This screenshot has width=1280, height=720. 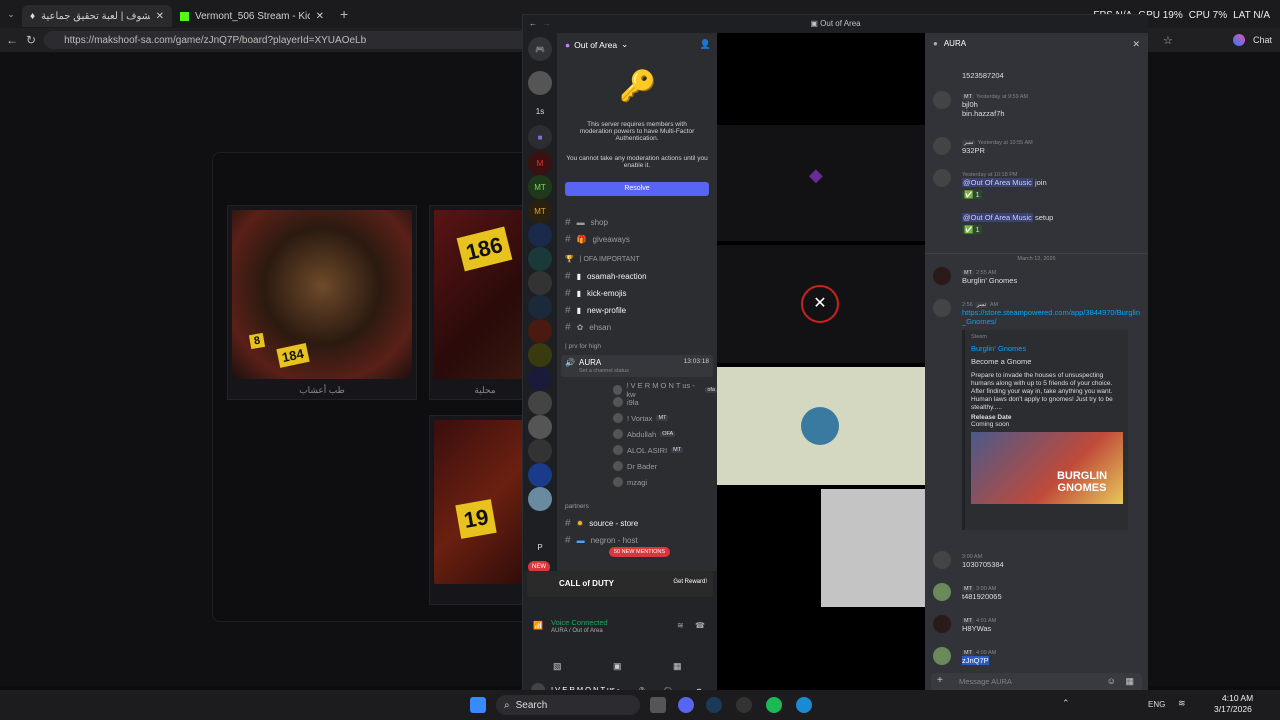 What do you see at coordinates (252, 16) in the screenshot?
I see `tab-kick: Vermont_506 Stream - Kick Dashb... ✕` at bounding box center [252, 16].